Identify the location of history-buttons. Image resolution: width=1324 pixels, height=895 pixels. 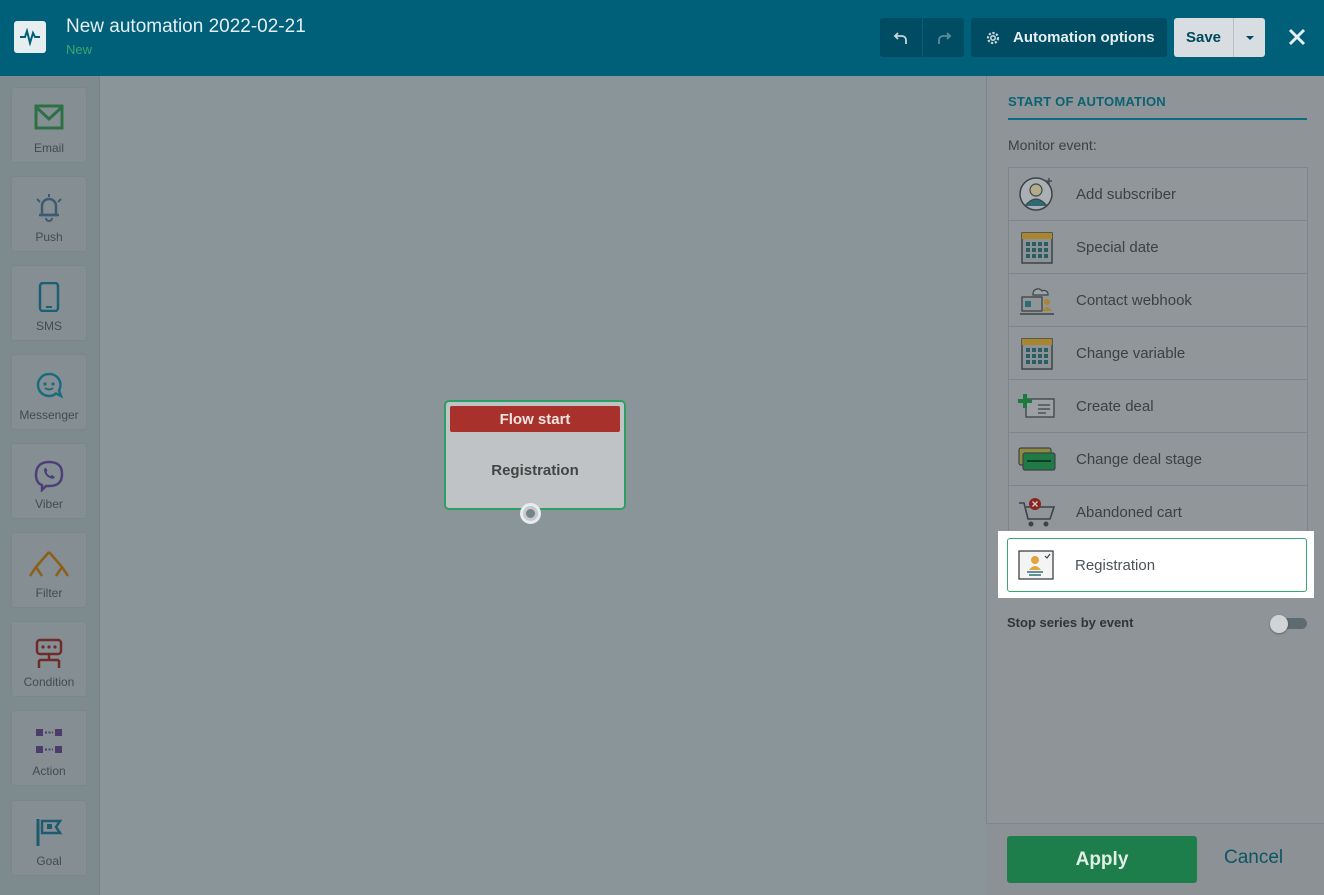
(922, 37).